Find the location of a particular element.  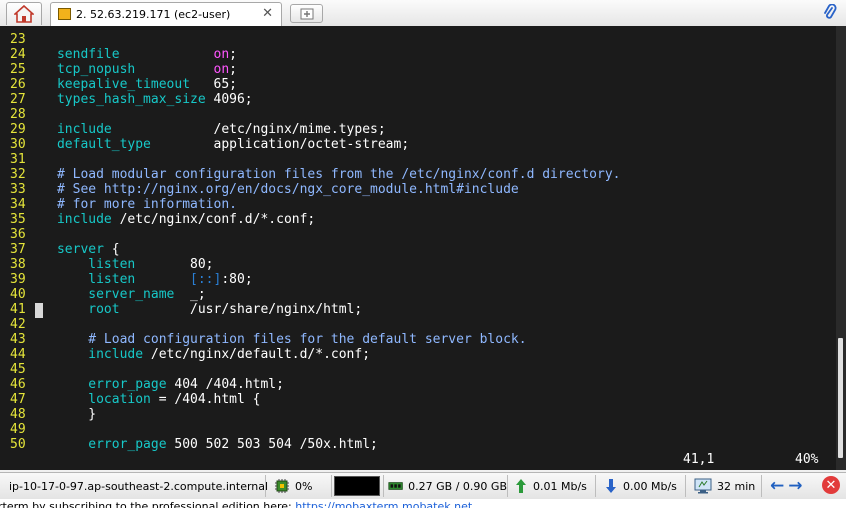

scrollbar-thumb is located at coordinates (840, 398).